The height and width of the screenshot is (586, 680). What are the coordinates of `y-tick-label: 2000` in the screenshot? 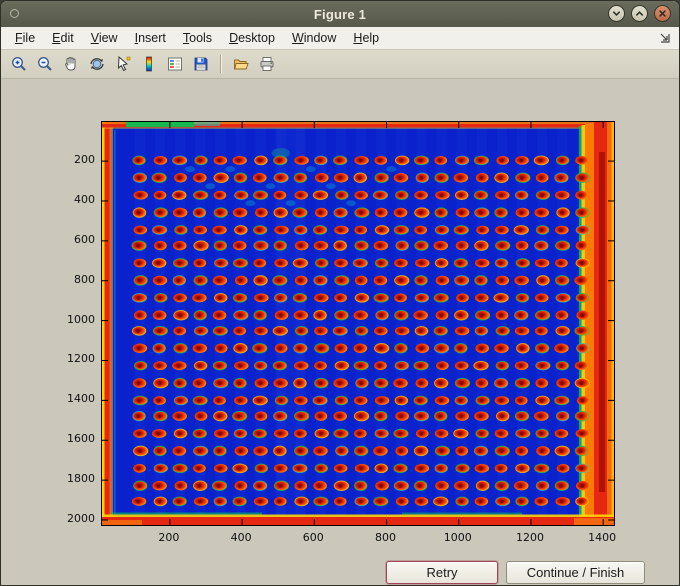 It's located at (81, 518).